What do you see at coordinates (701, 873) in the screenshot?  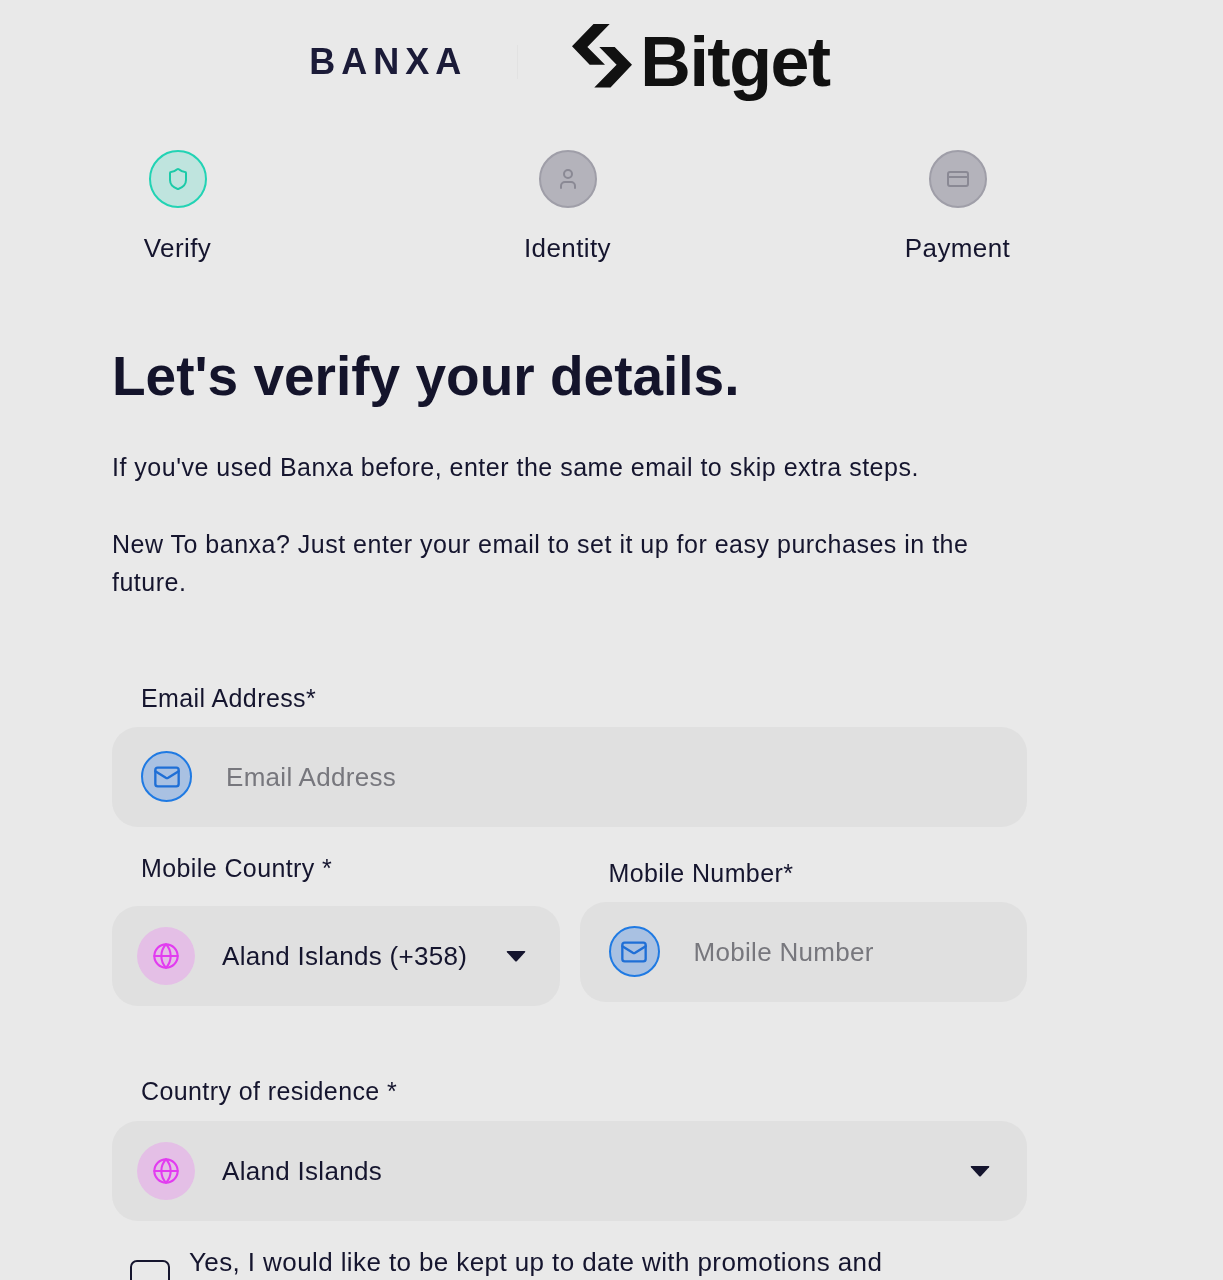 I see `field-label: Mobile Number*` at bounding box center [701, 873].